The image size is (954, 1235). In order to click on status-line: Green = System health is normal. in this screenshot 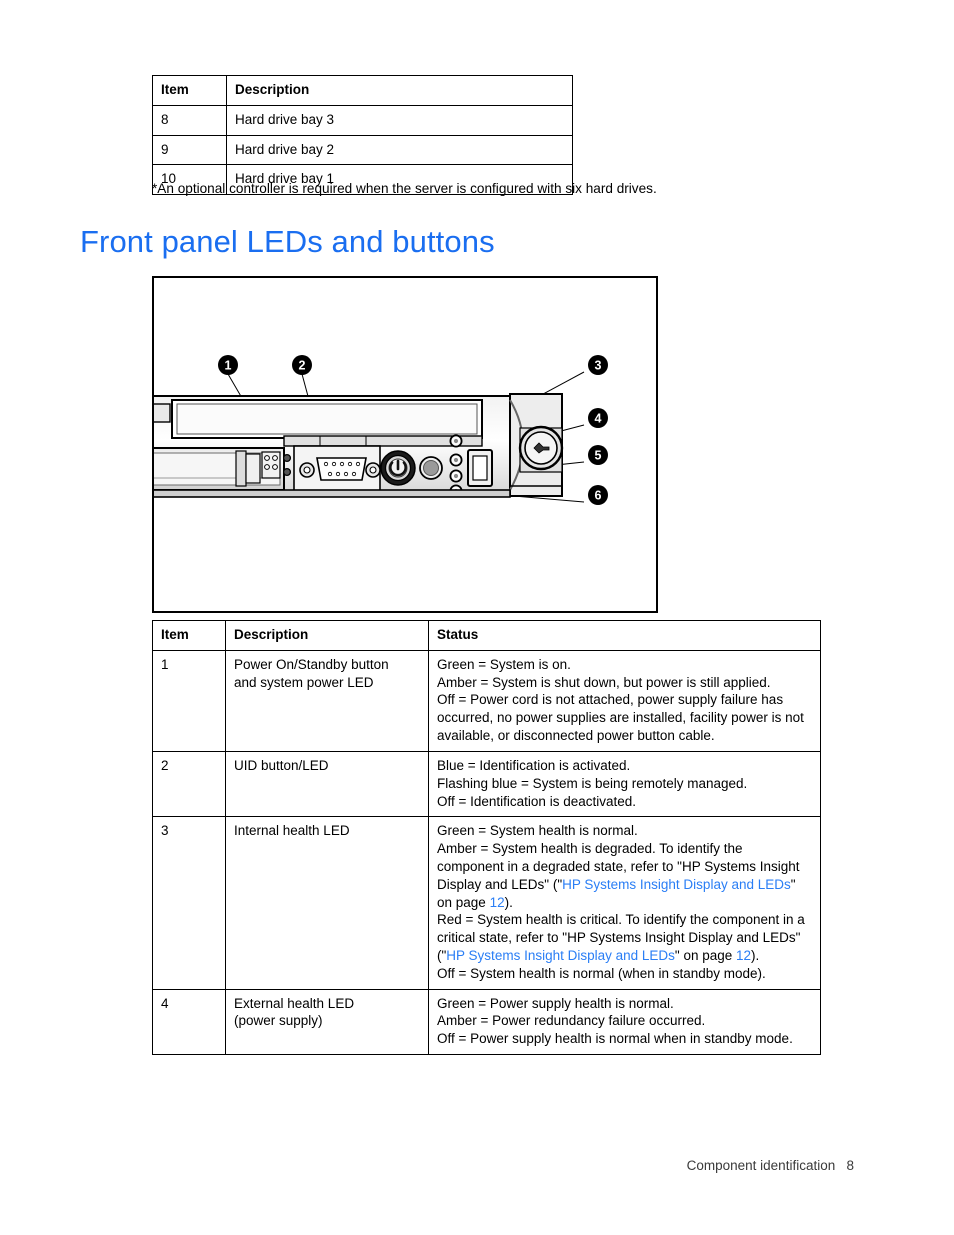, I will do `click(624, 831)`.